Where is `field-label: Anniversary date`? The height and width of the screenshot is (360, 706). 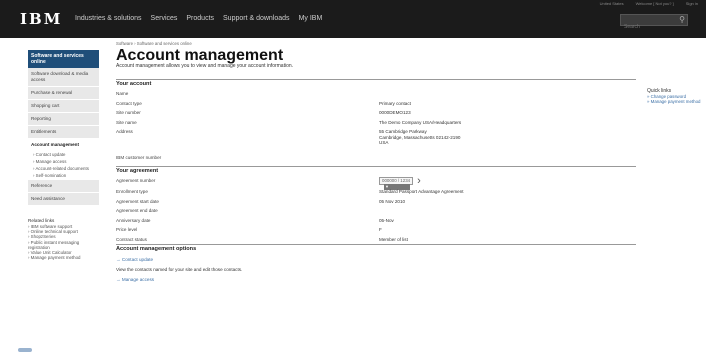 field-label: Anniversary date is located at coordinates (133, 220).